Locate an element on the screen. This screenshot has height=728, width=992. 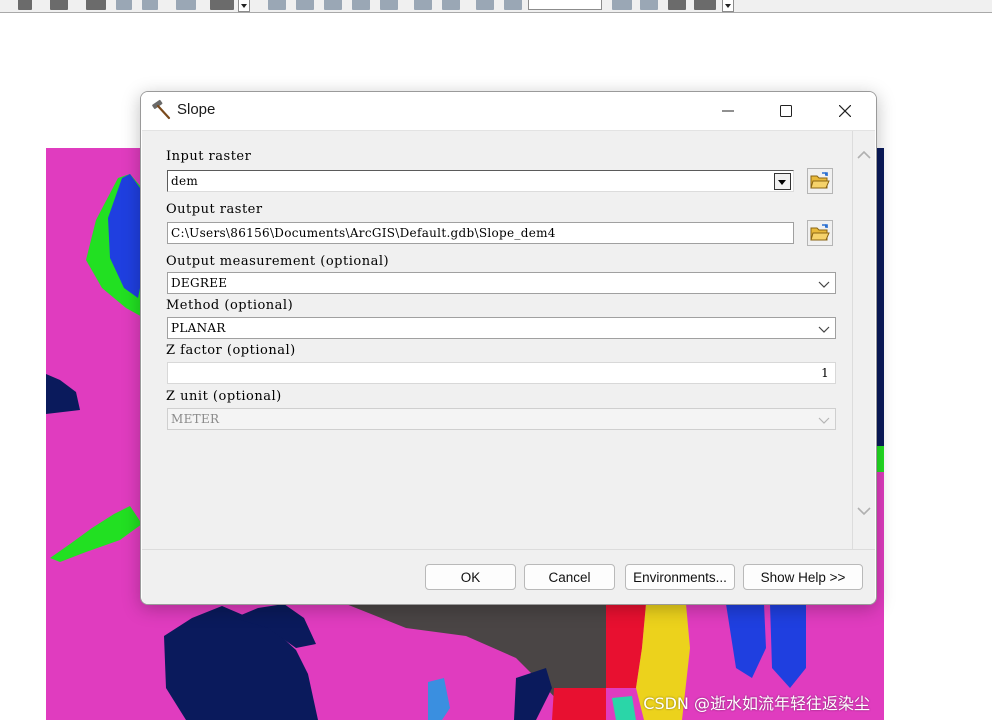
close-button is located at coordinates (845, 111).